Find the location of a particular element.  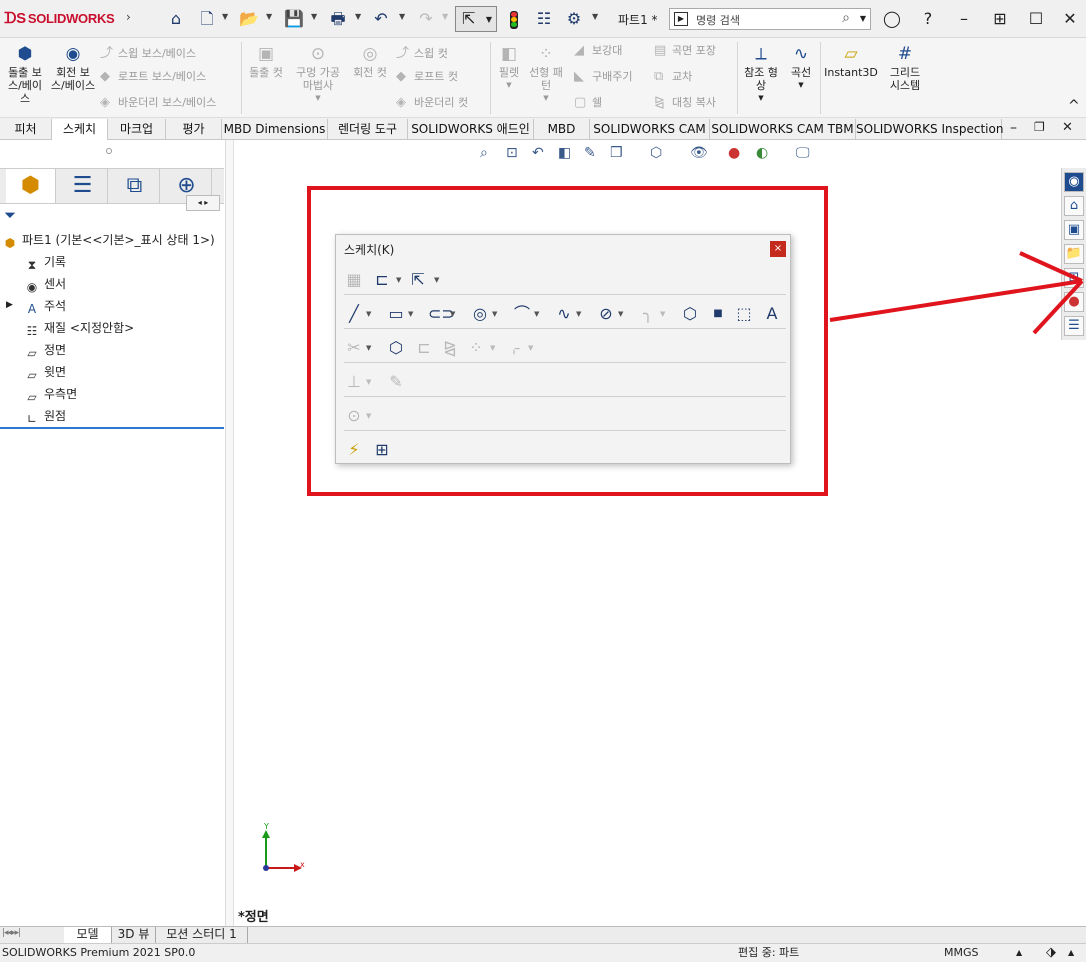

slot-icon: ⊂⊃ is located at coordinates (441, 314).